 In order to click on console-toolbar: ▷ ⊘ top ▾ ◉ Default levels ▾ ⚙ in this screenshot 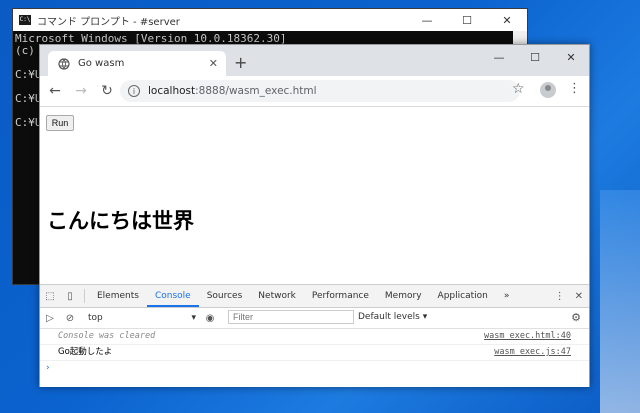, I will do `click(314, 318)`.